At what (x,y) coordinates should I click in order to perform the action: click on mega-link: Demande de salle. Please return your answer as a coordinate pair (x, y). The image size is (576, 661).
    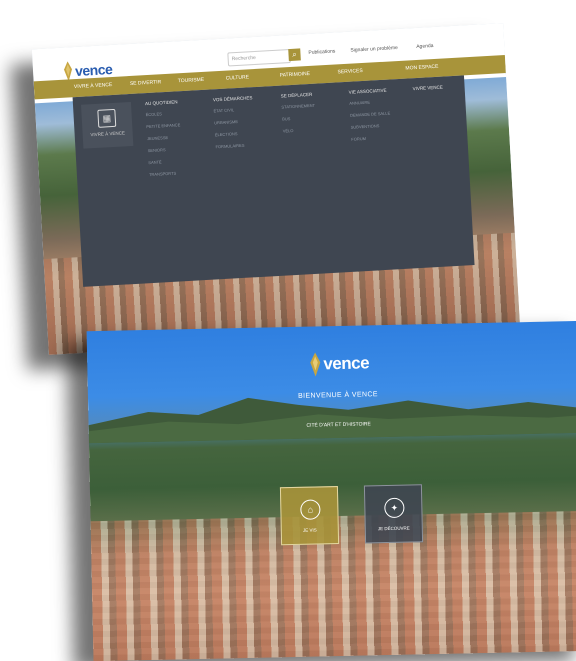
    Looking at the image, I should click on (381, 113).